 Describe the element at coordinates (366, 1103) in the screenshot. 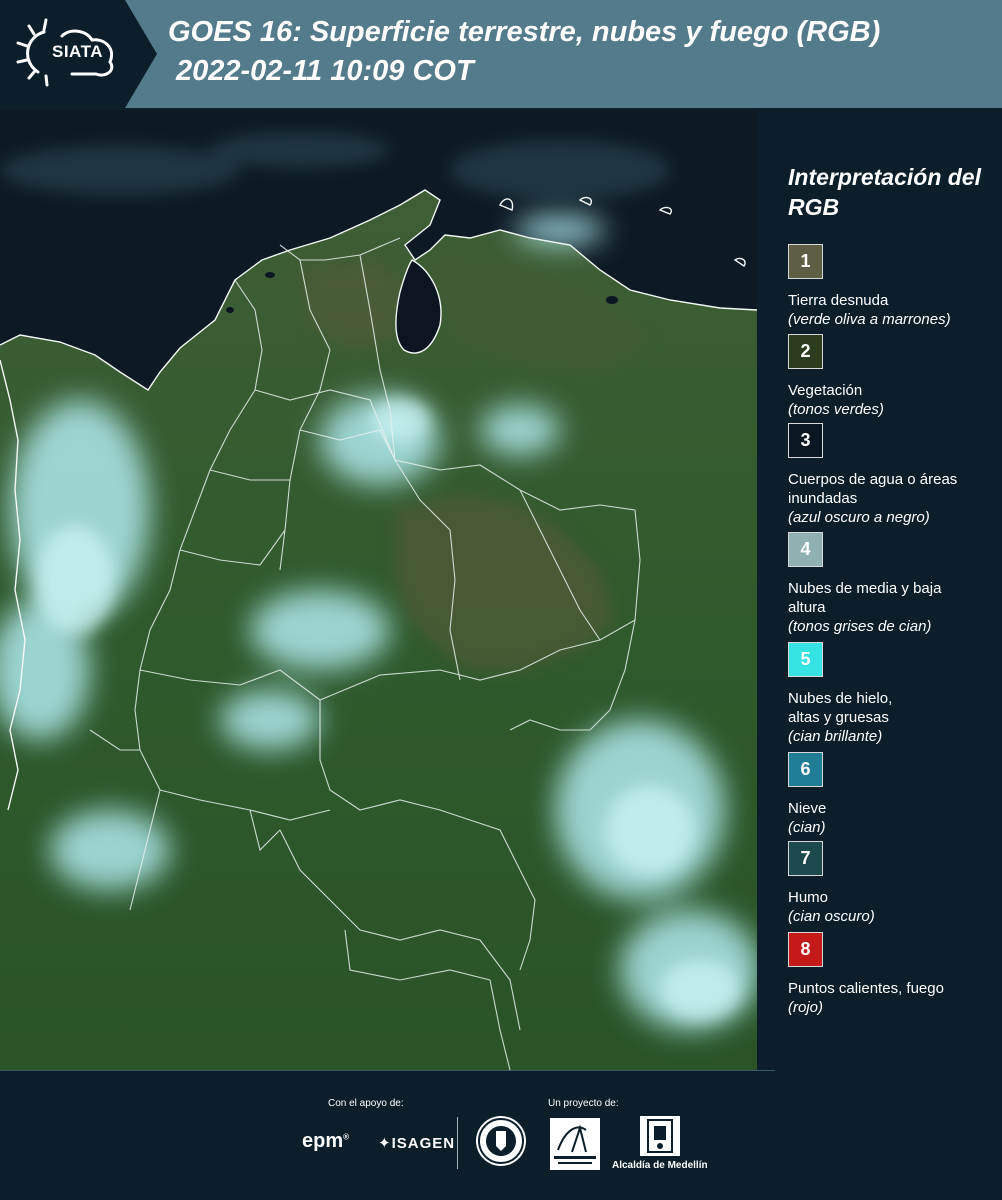

I see `support-caption: Con el apoyo de:` at that location.